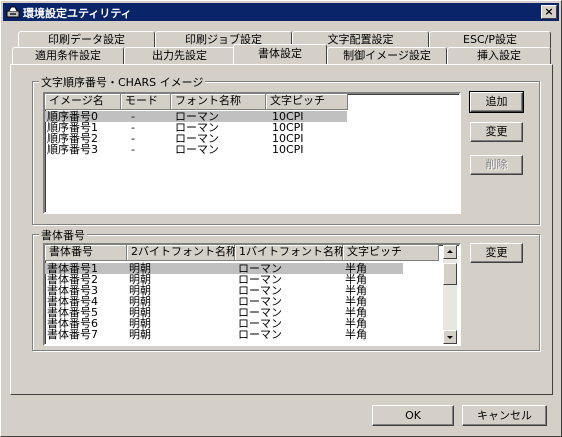 The image size is (562, 437). I want to click on cell: 半角, so click(356, 334).